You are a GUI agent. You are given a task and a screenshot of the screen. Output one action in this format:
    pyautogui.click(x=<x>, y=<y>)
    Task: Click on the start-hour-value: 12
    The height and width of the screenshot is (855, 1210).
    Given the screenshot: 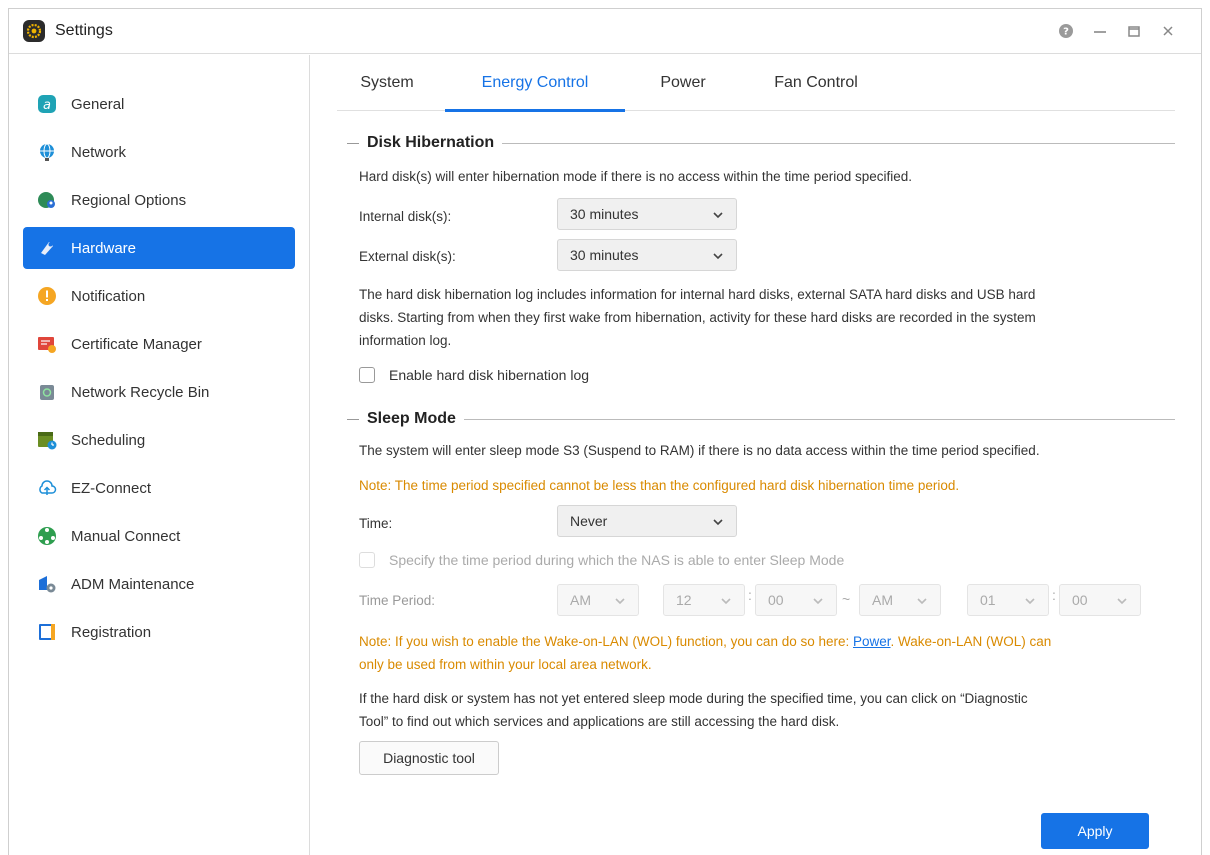 What is the action you would take?
    pyautogui.click(x=684, y=600)
    